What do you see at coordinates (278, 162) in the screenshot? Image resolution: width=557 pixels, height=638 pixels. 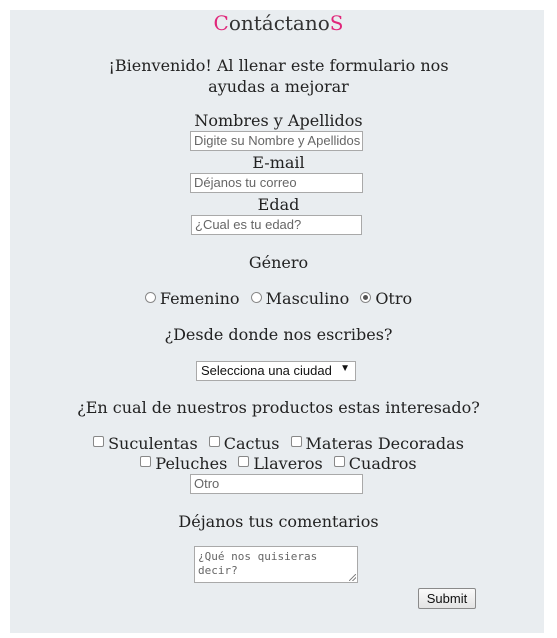 I see `email-label: E-mail` at bounding box center [278, 162].